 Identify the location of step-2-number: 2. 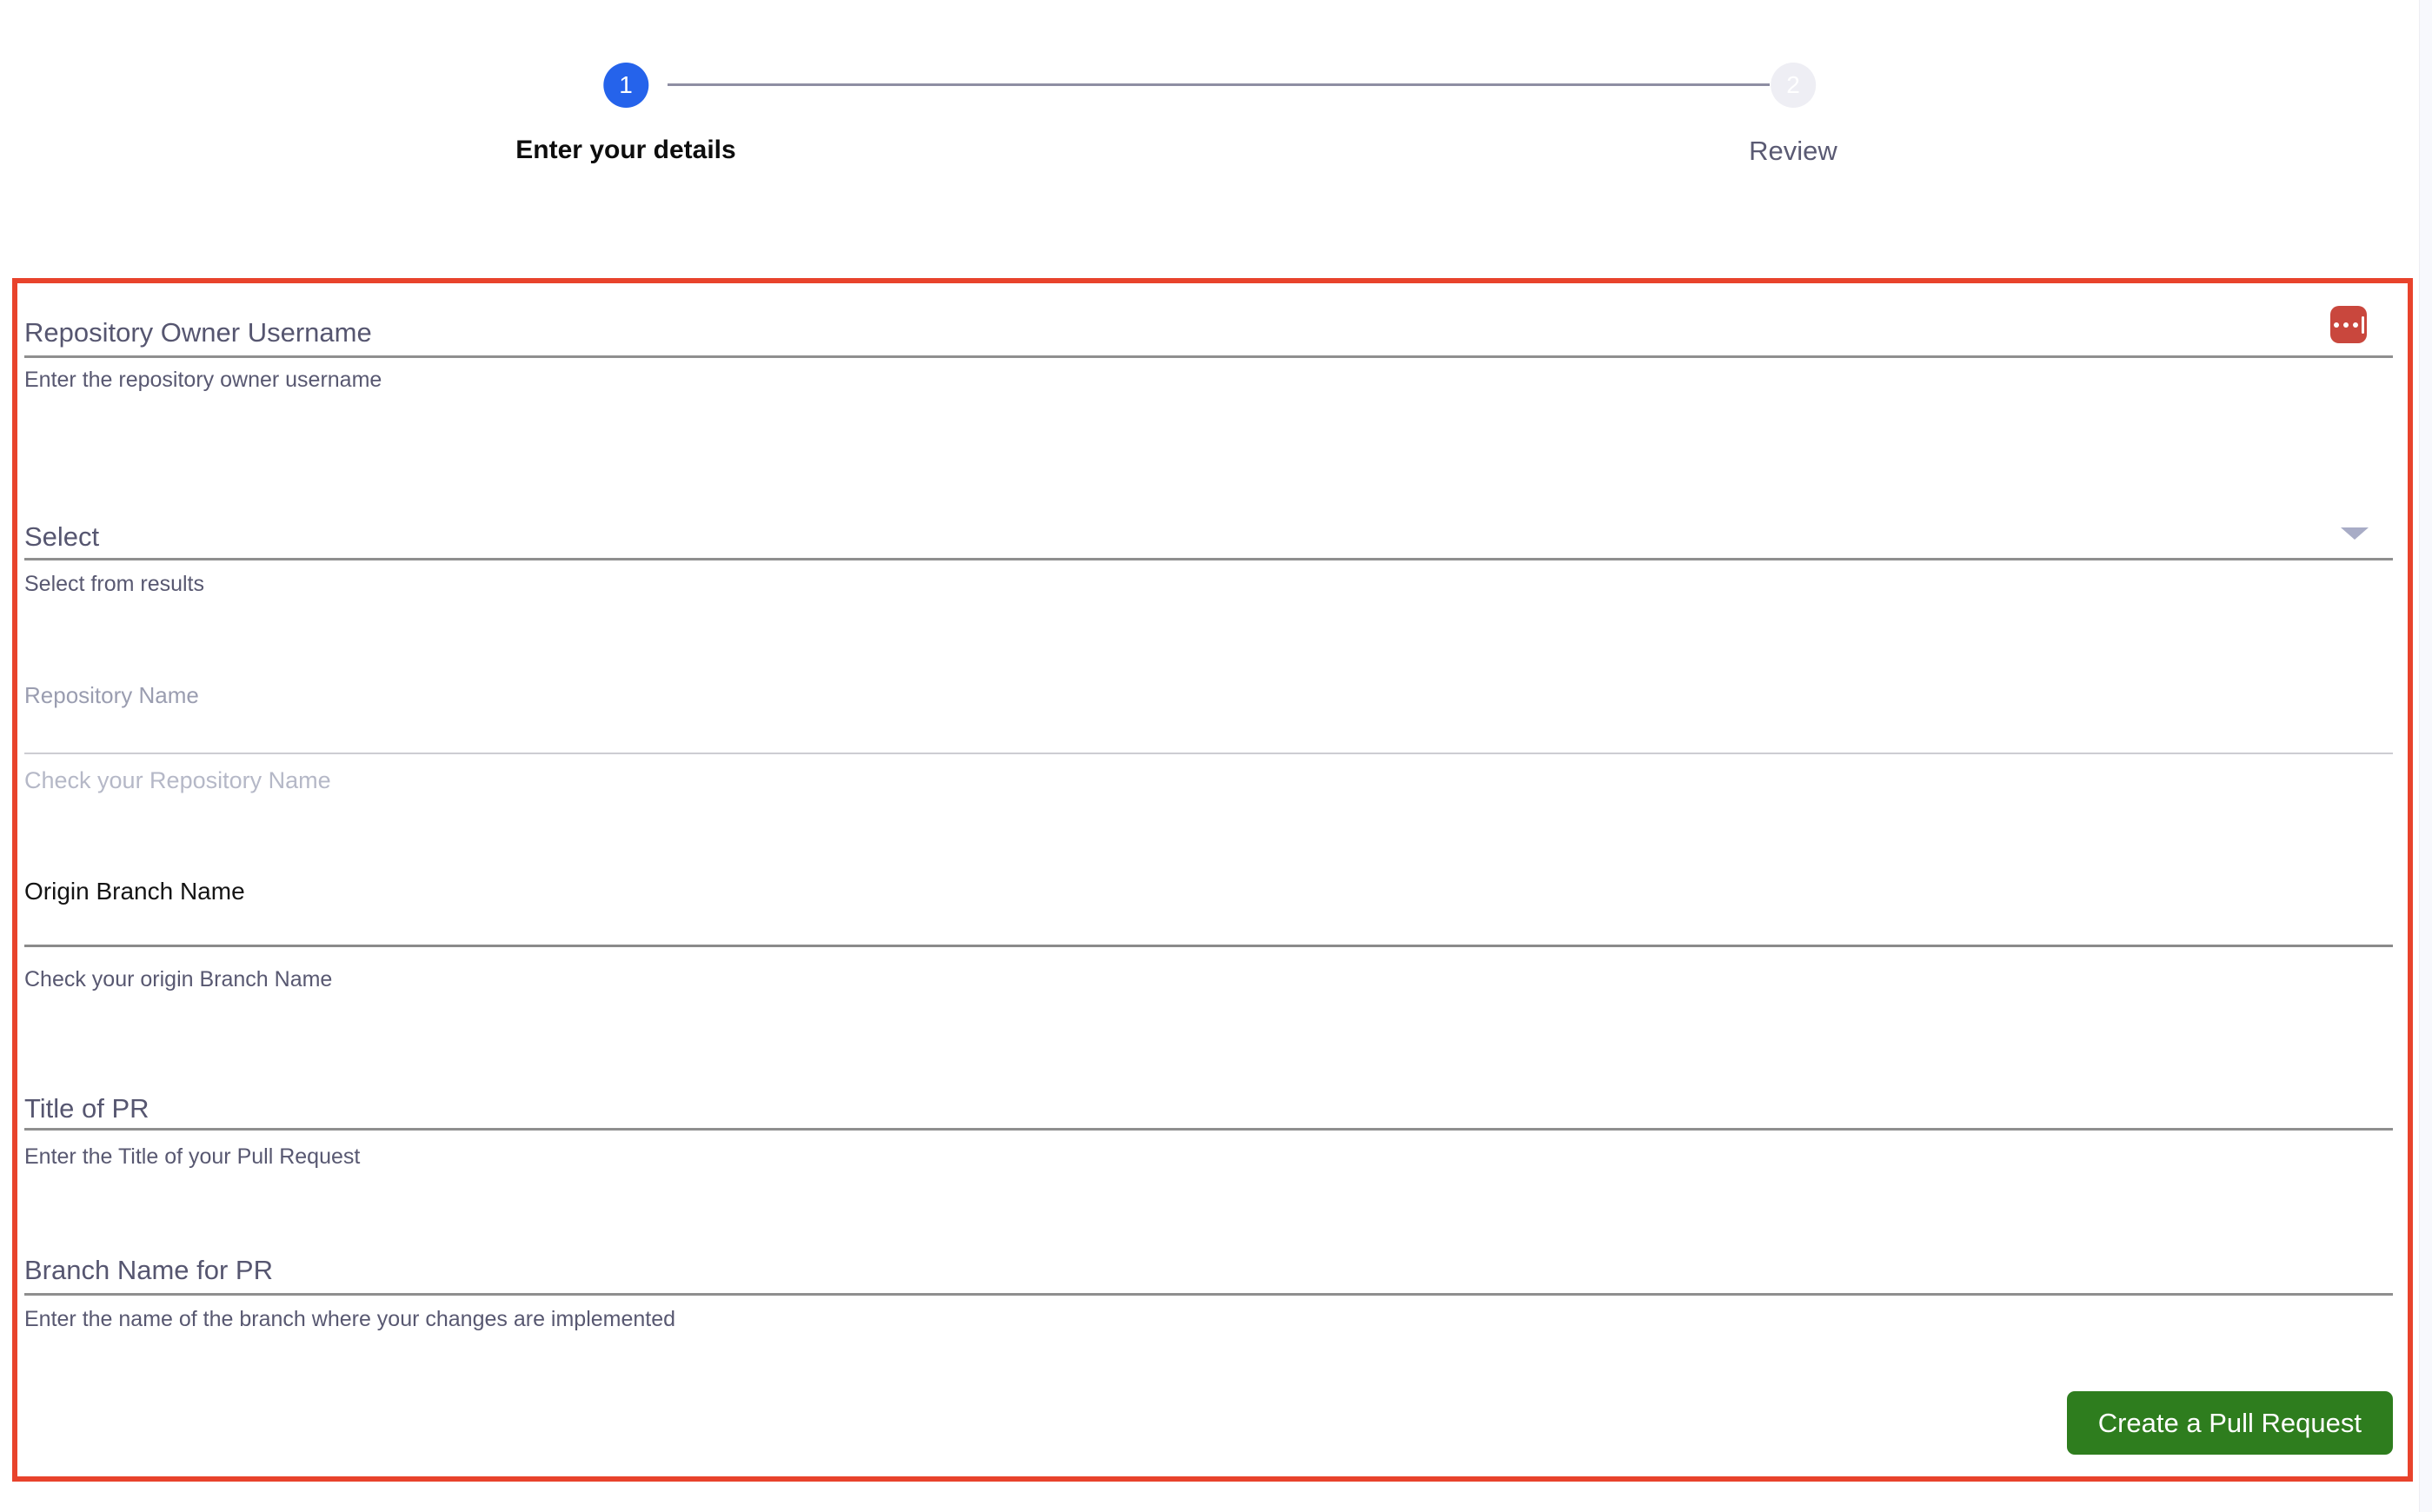
(1793, 84).